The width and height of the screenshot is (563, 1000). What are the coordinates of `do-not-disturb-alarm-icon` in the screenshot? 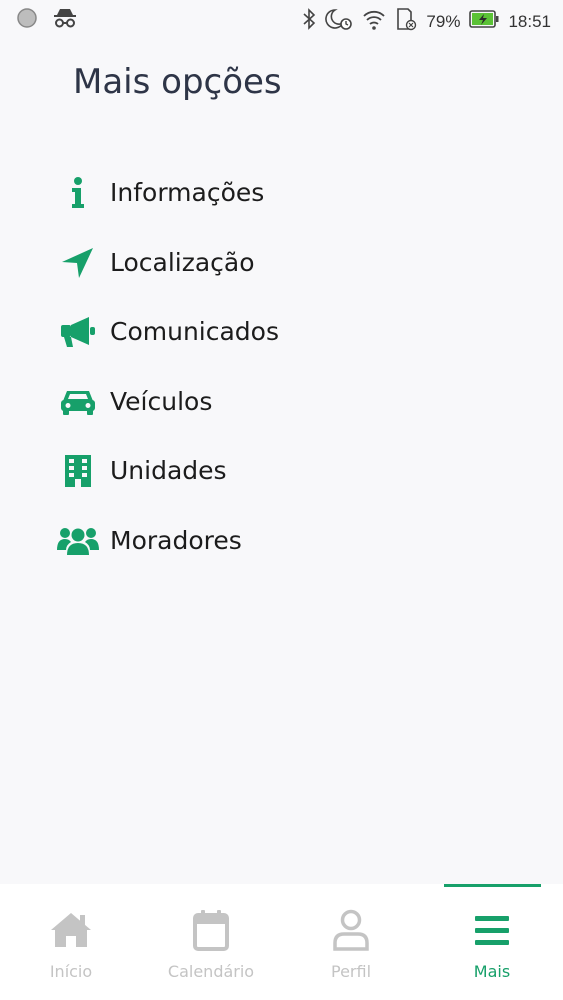 It's located at (339, 21).